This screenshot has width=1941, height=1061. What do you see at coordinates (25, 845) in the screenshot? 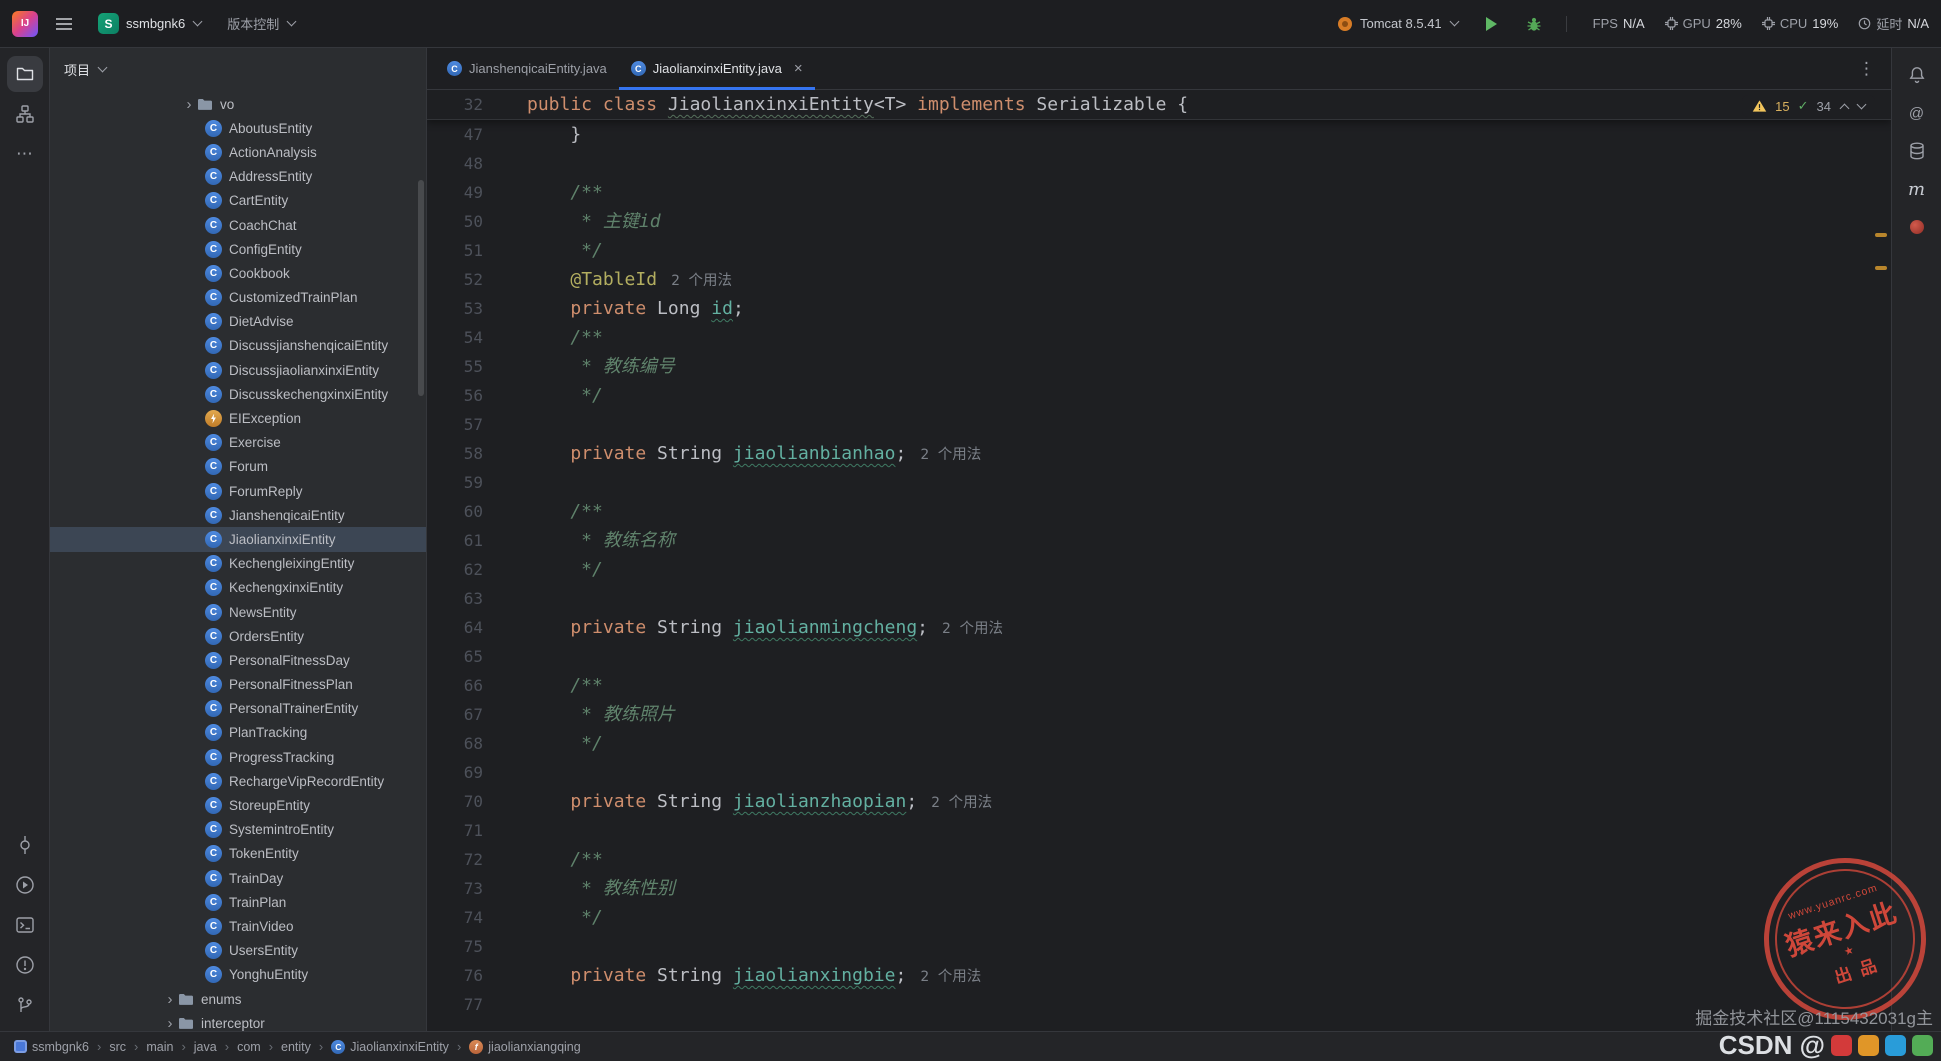
I see `tool-commit-button` at bounding box center [25, 845].